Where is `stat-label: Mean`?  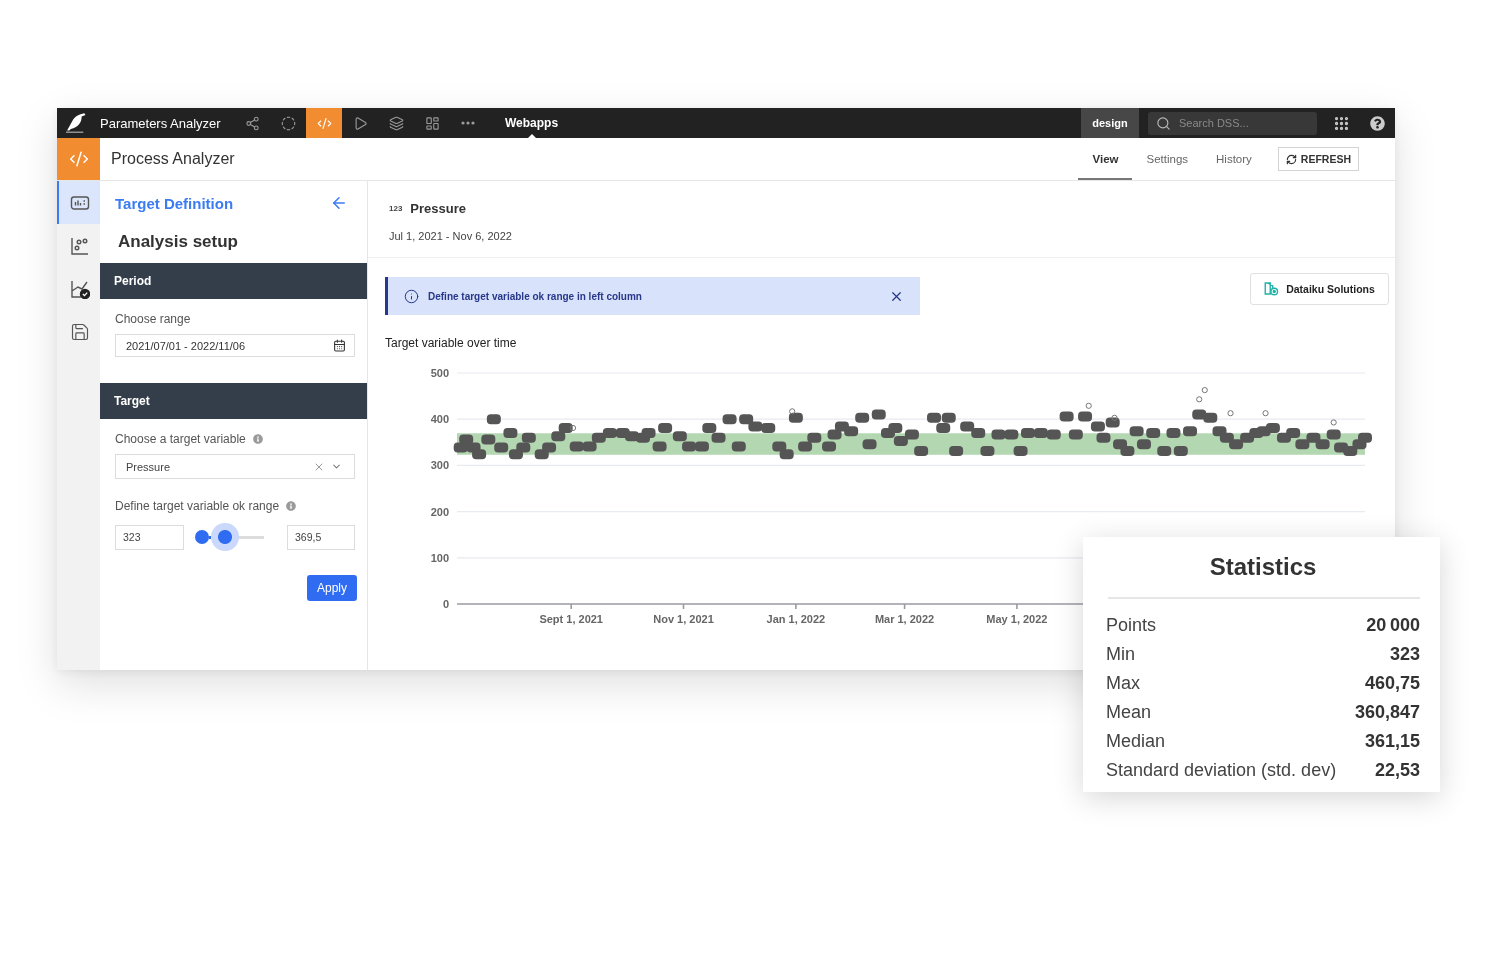
stat-label: Mean is located at coordinates (1129, 712).